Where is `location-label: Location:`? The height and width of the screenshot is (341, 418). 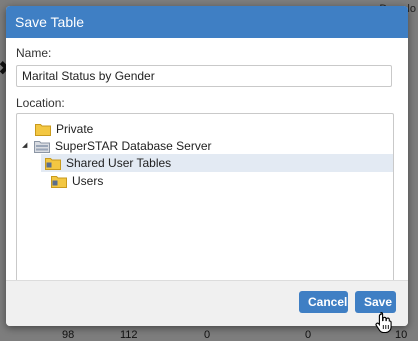
location-label: Location: is located at coordinates (40, 103).